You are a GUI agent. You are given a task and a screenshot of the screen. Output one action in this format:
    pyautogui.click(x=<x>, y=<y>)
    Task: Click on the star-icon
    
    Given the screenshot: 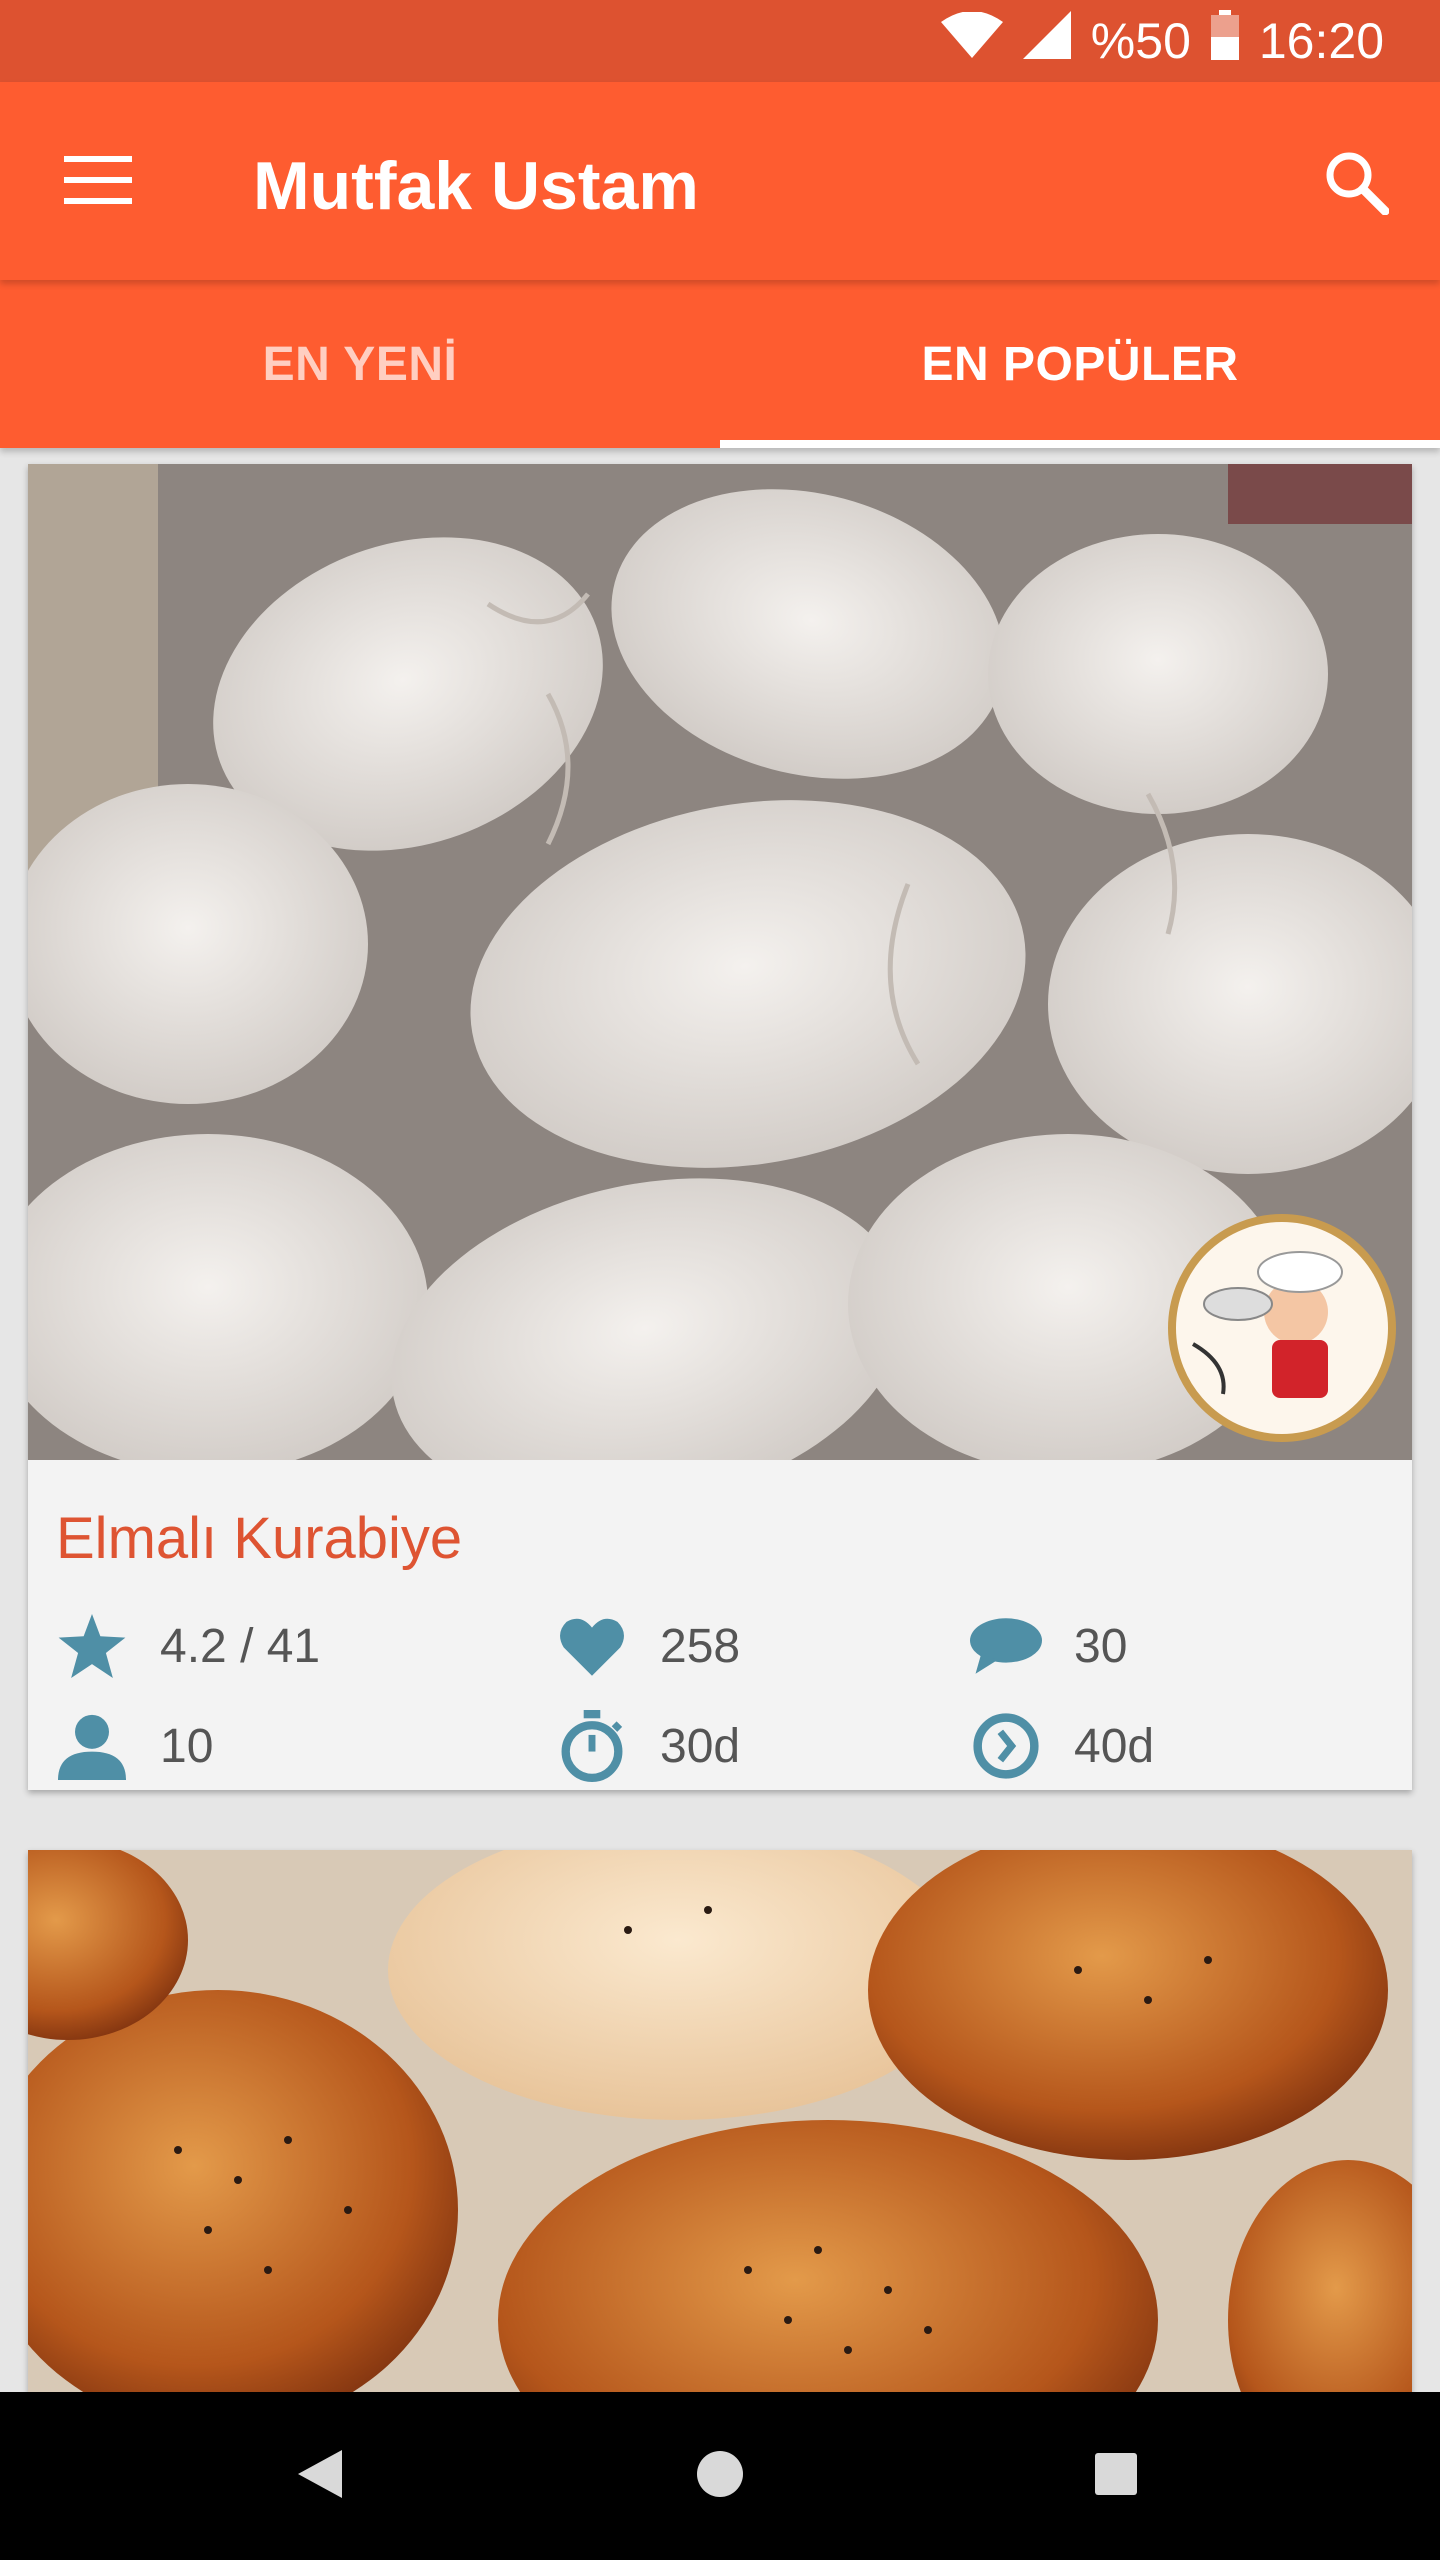 What is the action you would take?
    pyautogui.click(x=92, y=1646)
    